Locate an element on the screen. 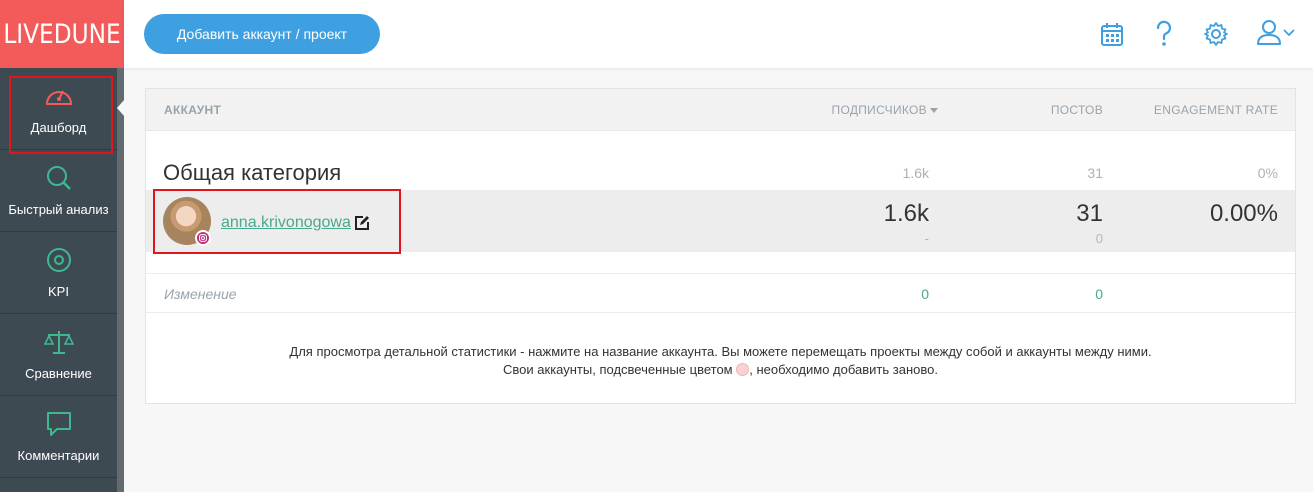 The height and width of the screenshot is (492, 1313). sidebar-item-kpi: KPI is located at coordinates (58, 273).